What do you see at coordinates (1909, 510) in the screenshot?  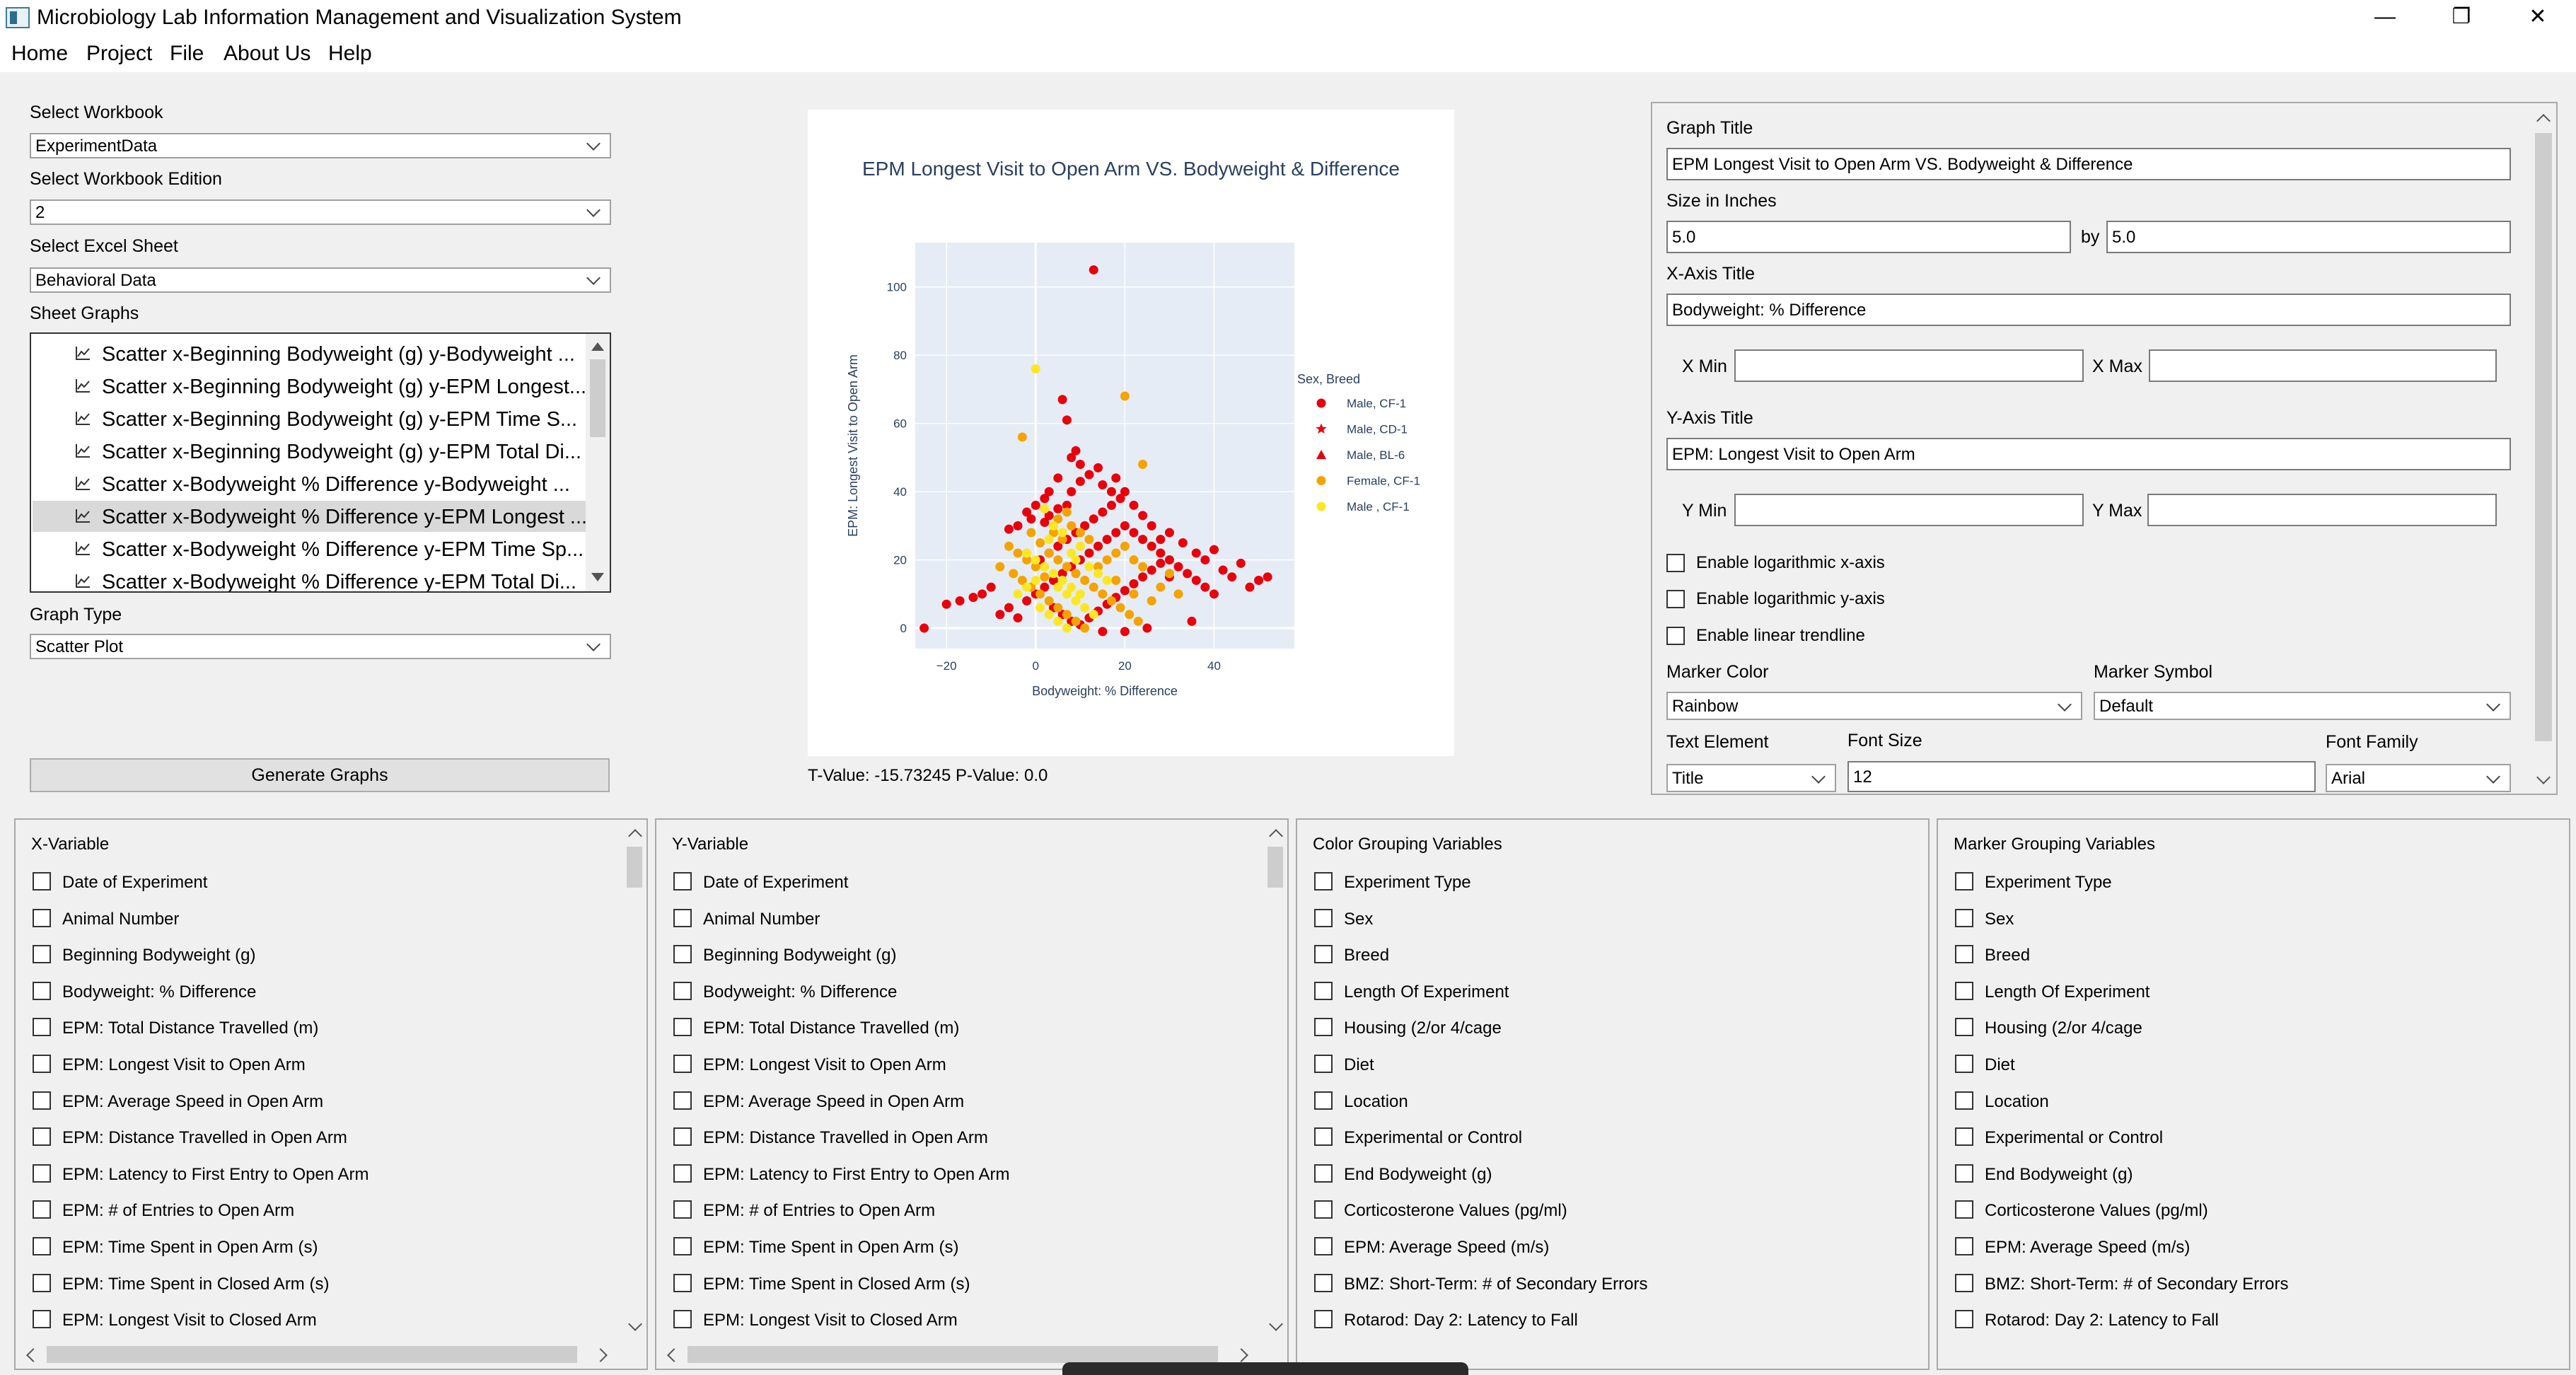 I see `y-min-input` at bounding box center [1909, 510].